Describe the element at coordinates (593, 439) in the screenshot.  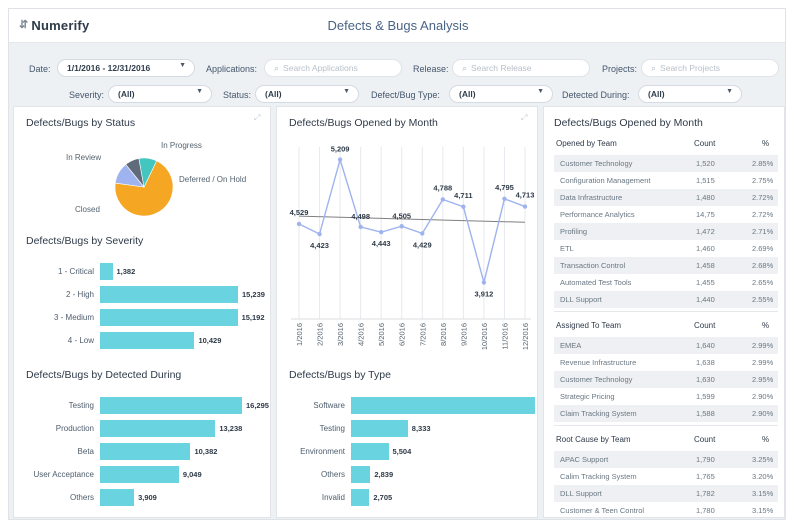
I see `table-header-team: Root Cause by Team` at that location.